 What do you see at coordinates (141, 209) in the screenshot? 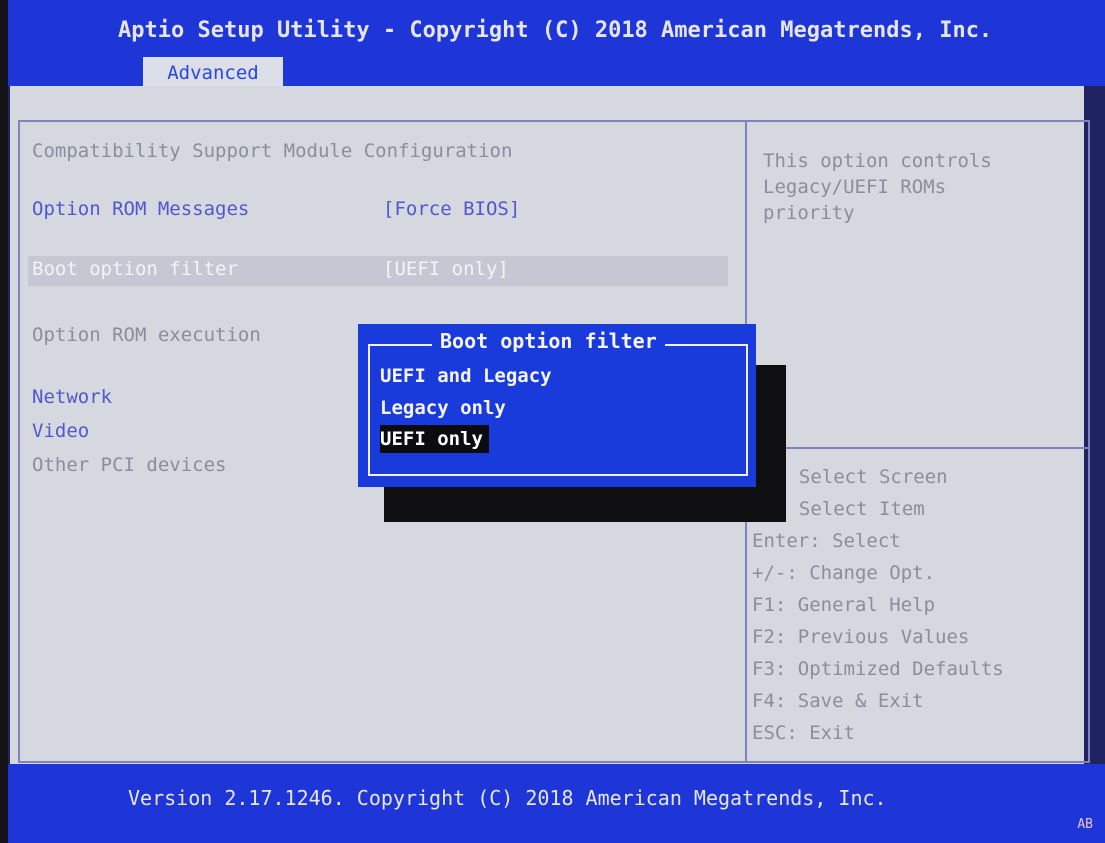
I see `setting-label: Option ROM Messages` at bounding box center [141, 209].